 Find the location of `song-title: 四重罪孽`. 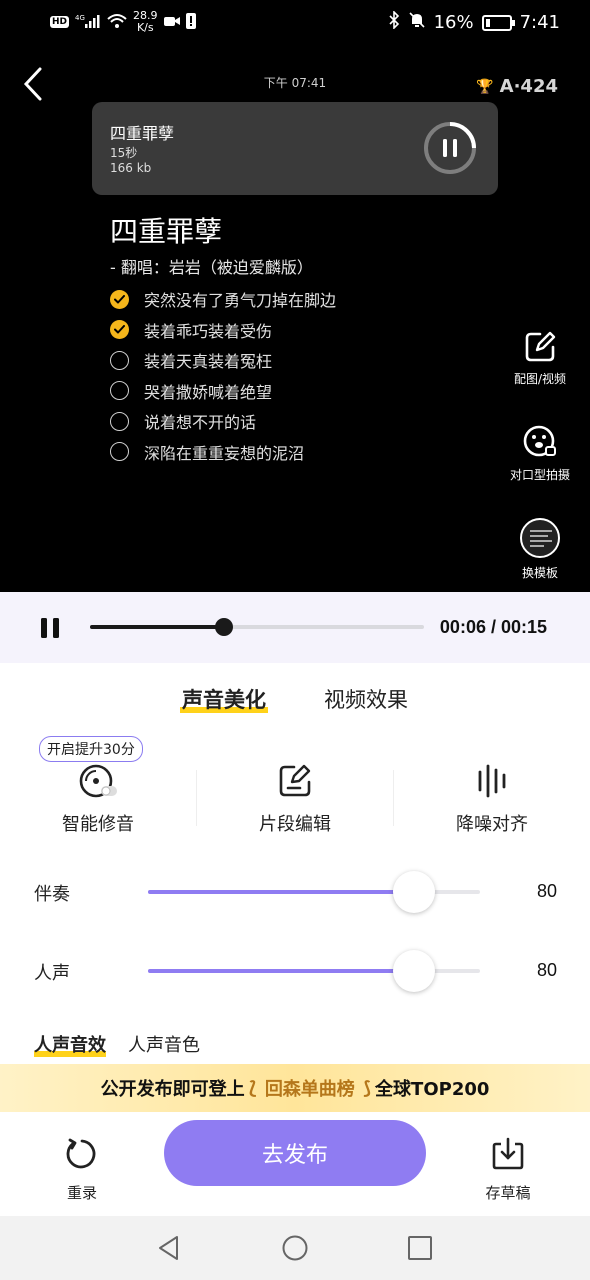

song-title: 四重罪孽 is located at coordinates (166, 231).